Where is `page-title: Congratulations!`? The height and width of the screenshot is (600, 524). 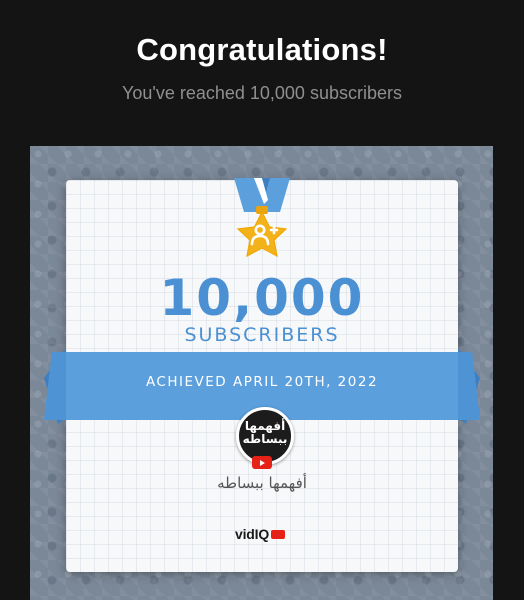 page-title: Congratulations! is located at coordinates (262, 49).